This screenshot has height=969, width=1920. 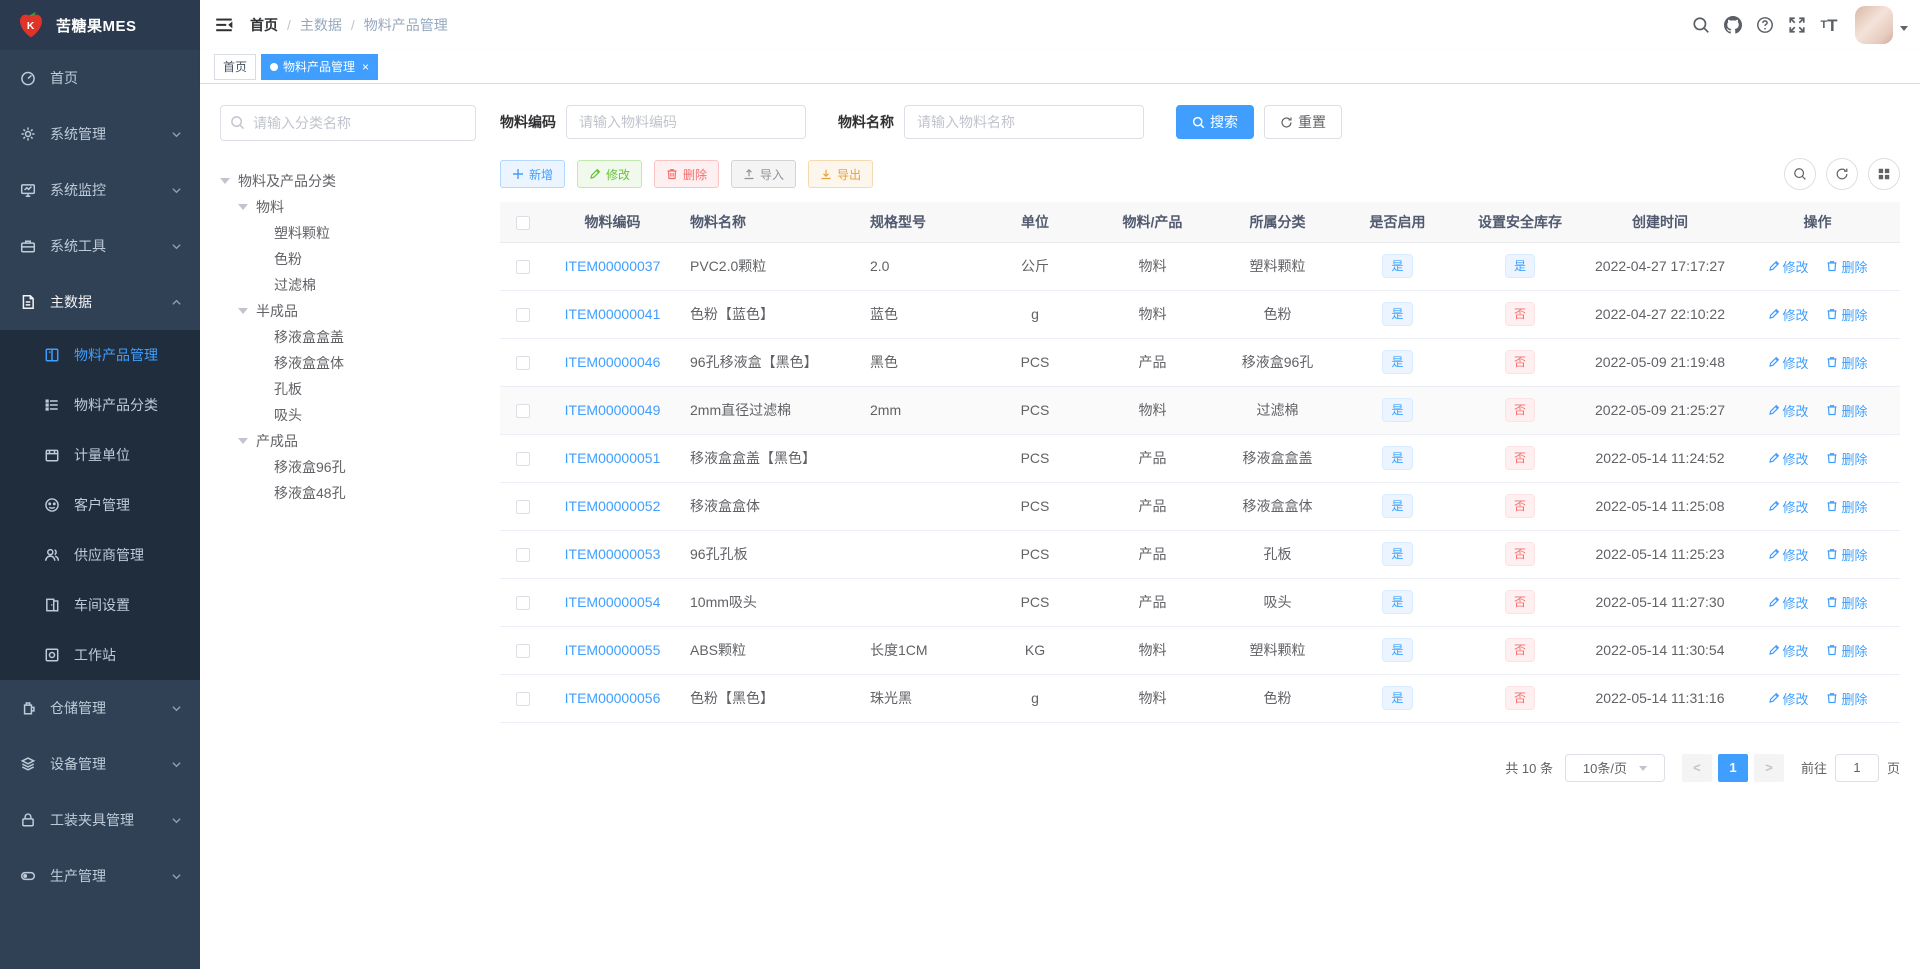 What do you see at coordinates (1842, 174) in the screenshot?
I see `refresh-button` at bounding box center [1842, 174].